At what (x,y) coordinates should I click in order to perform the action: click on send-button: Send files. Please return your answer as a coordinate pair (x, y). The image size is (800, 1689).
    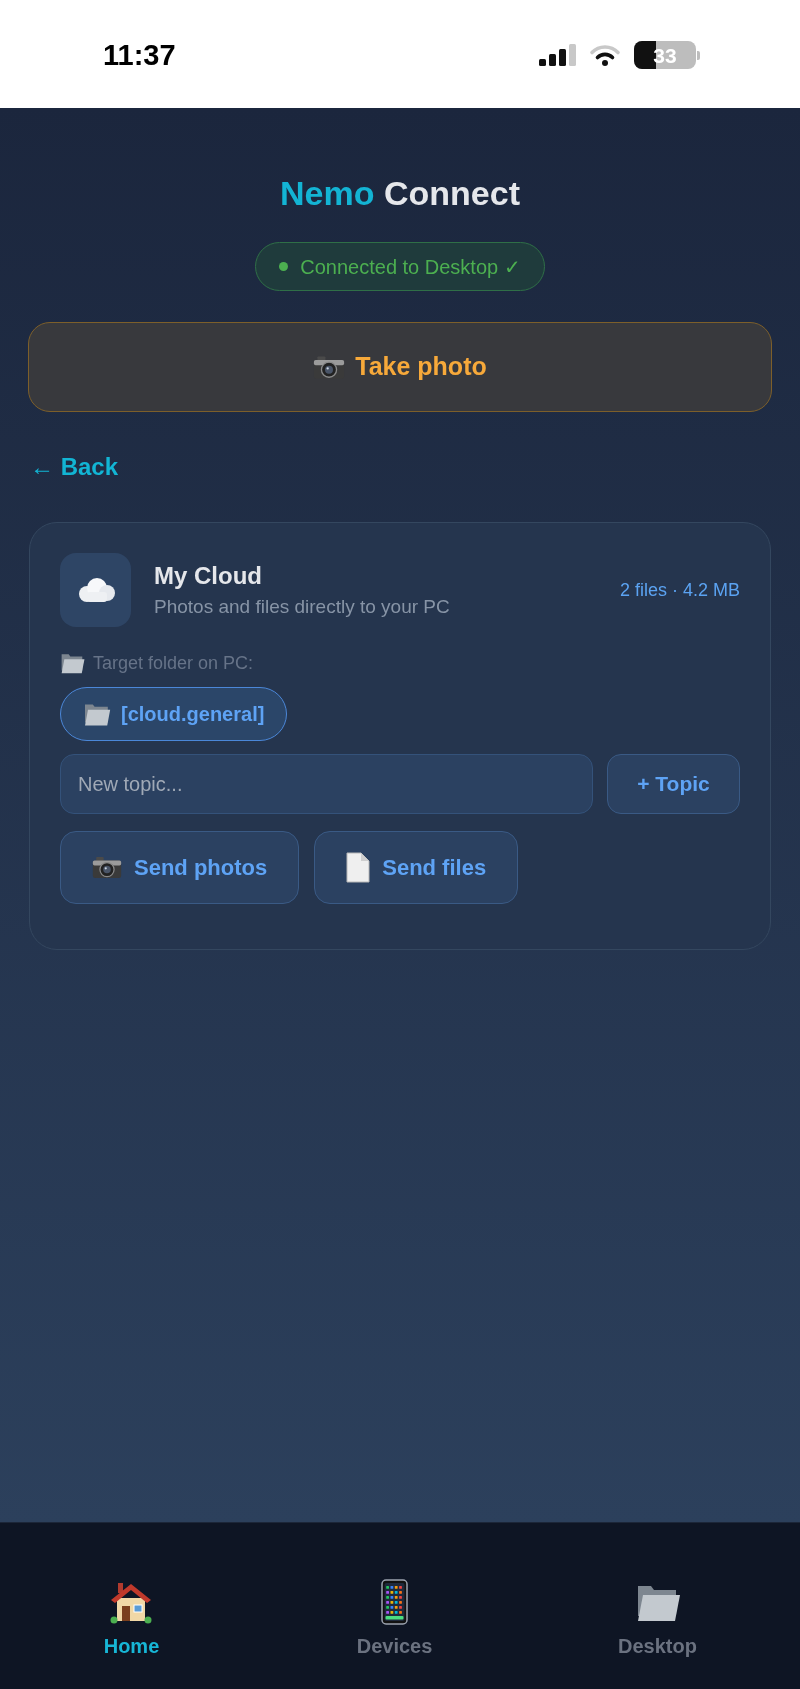
    Looking at the image, I should click on (416, 867).